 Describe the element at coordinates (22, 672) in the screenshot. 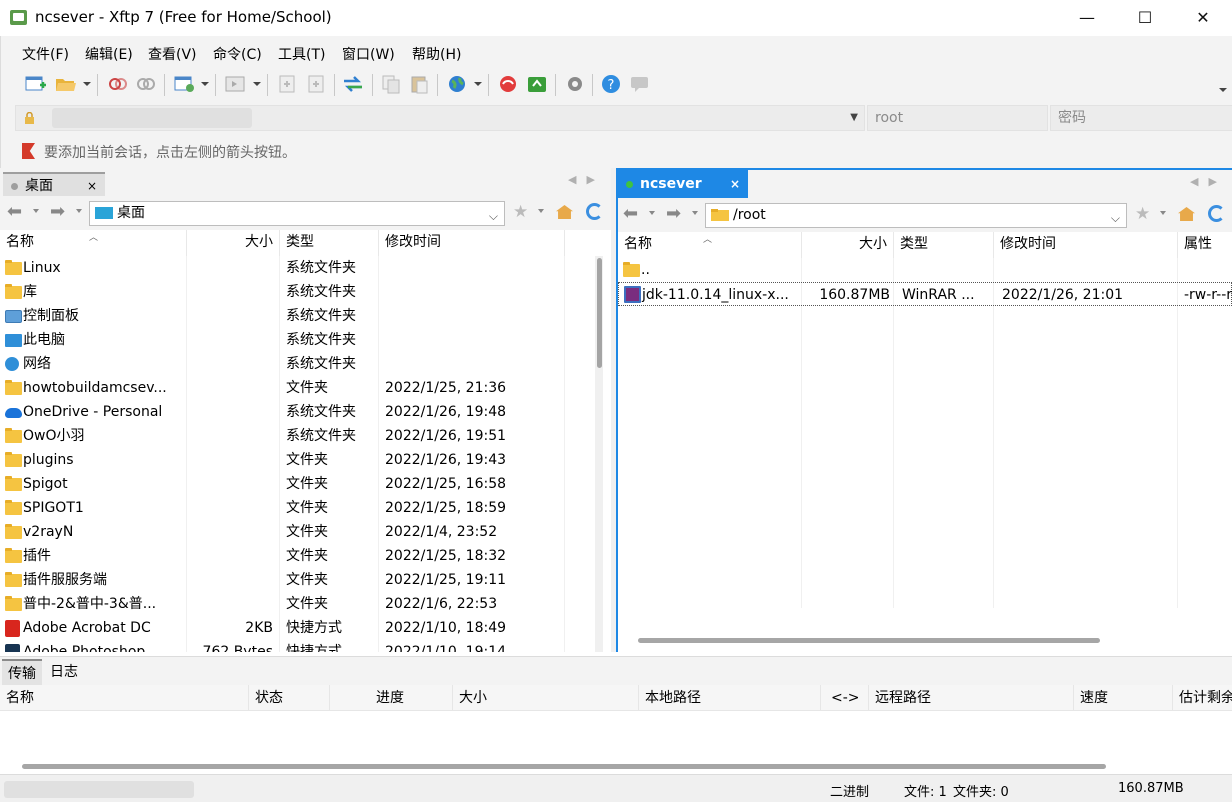

I see `tab-transfer: 传输` at that location.